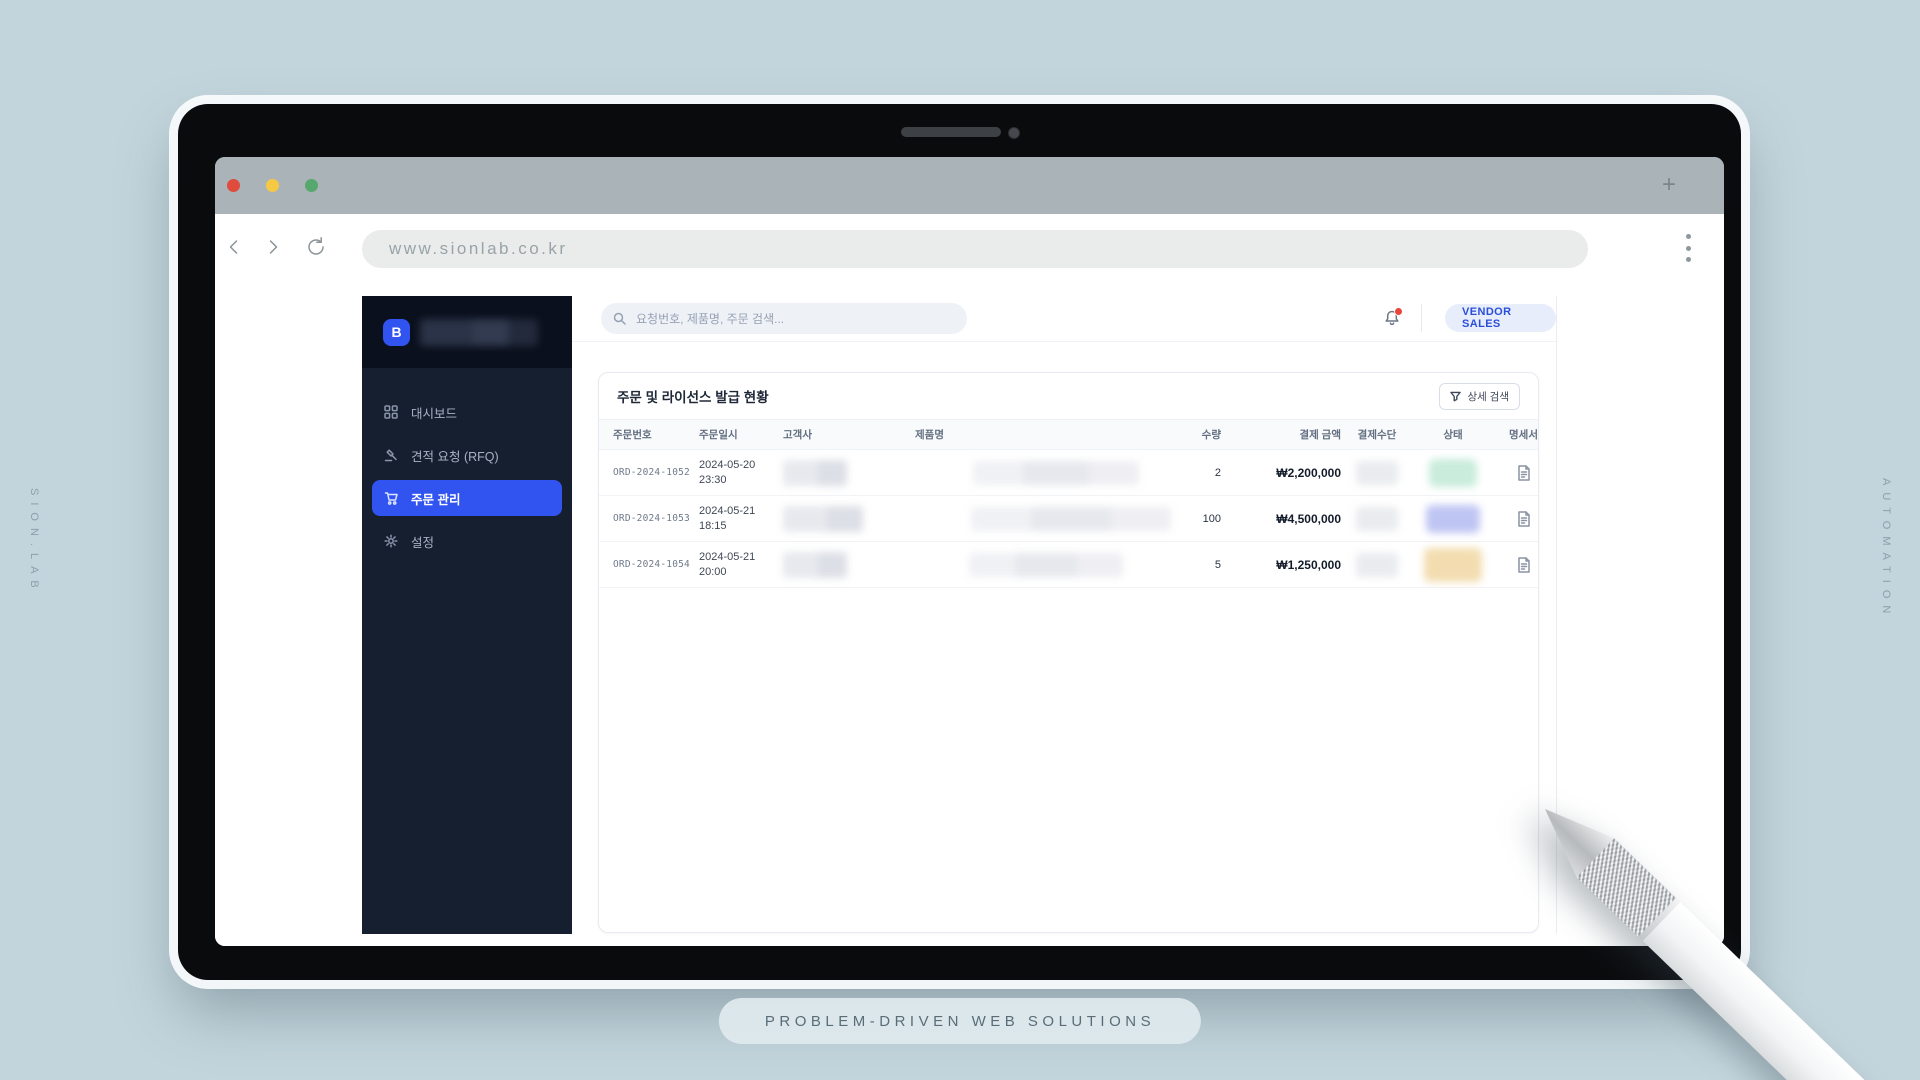 The width and height of the screenshot is (1920, 1080). I want to click on app-topbar: VENDOR SALES, so click(1064, 319).